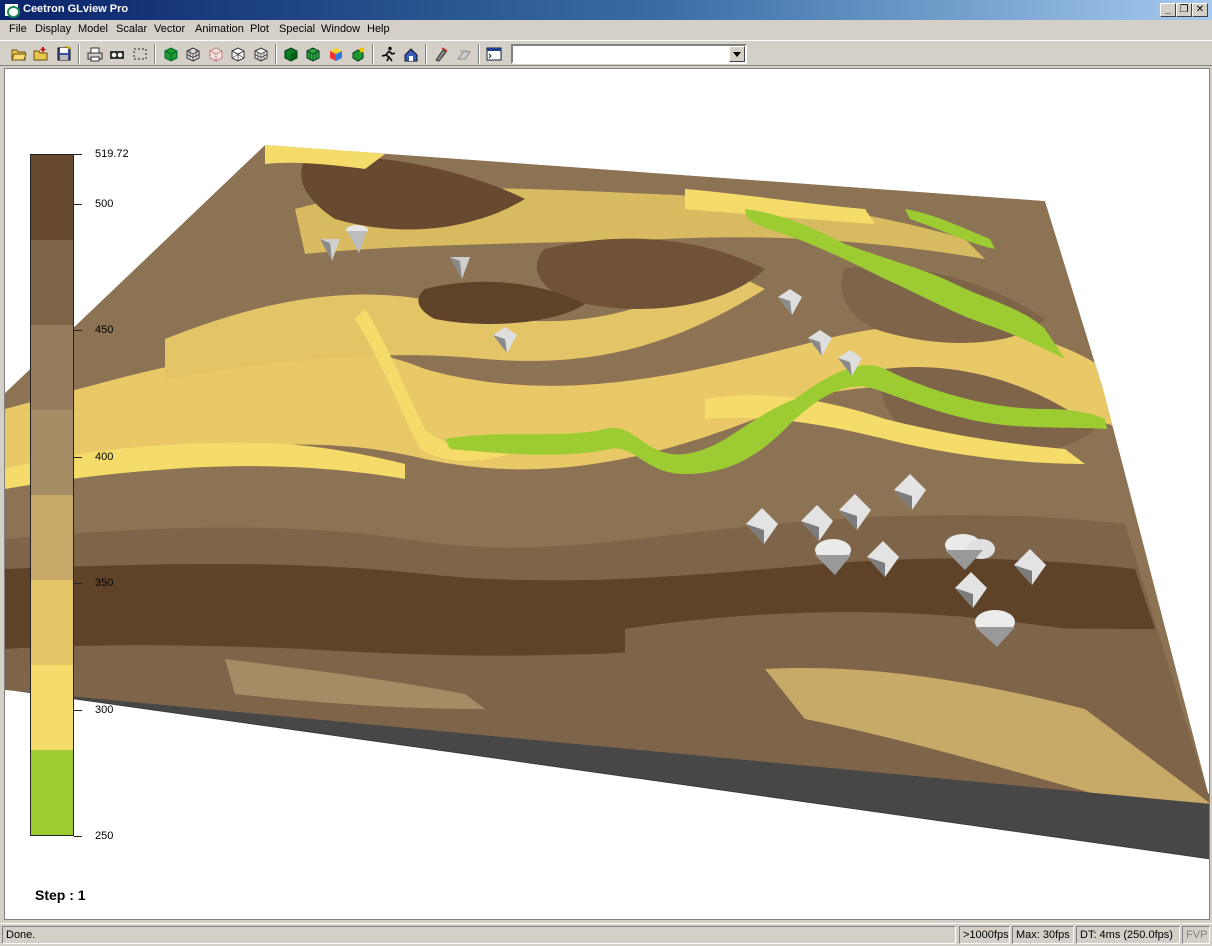 This screenshot has height=946, width=1212. What do you see at coordinates (336, 54) in the screenshot?
I see `color-cube-icon` at bounding box center [336, 54].